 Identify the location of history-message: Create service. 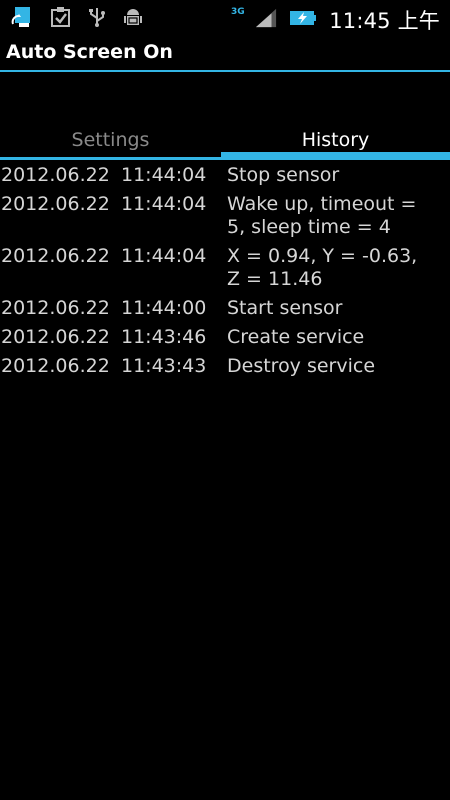
(296, 337).